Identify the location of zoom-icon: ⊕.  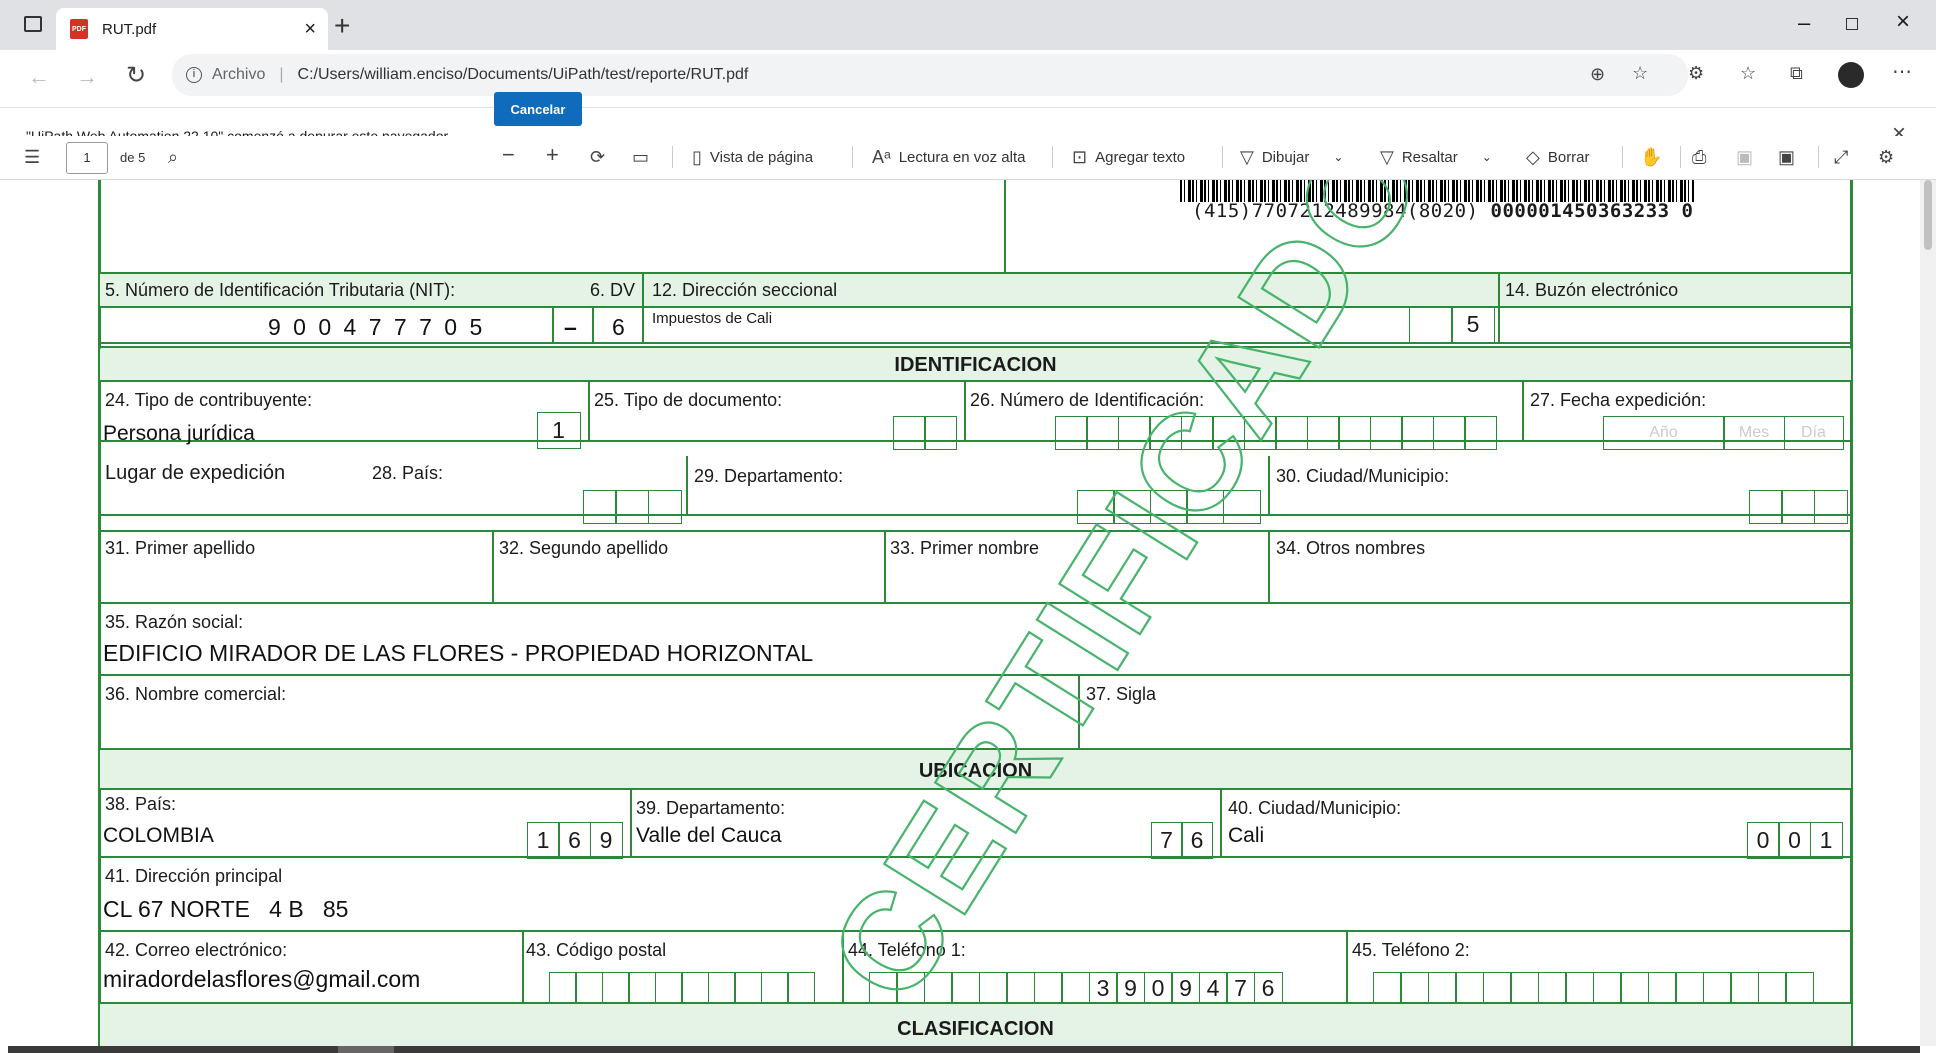
(1597, 74).